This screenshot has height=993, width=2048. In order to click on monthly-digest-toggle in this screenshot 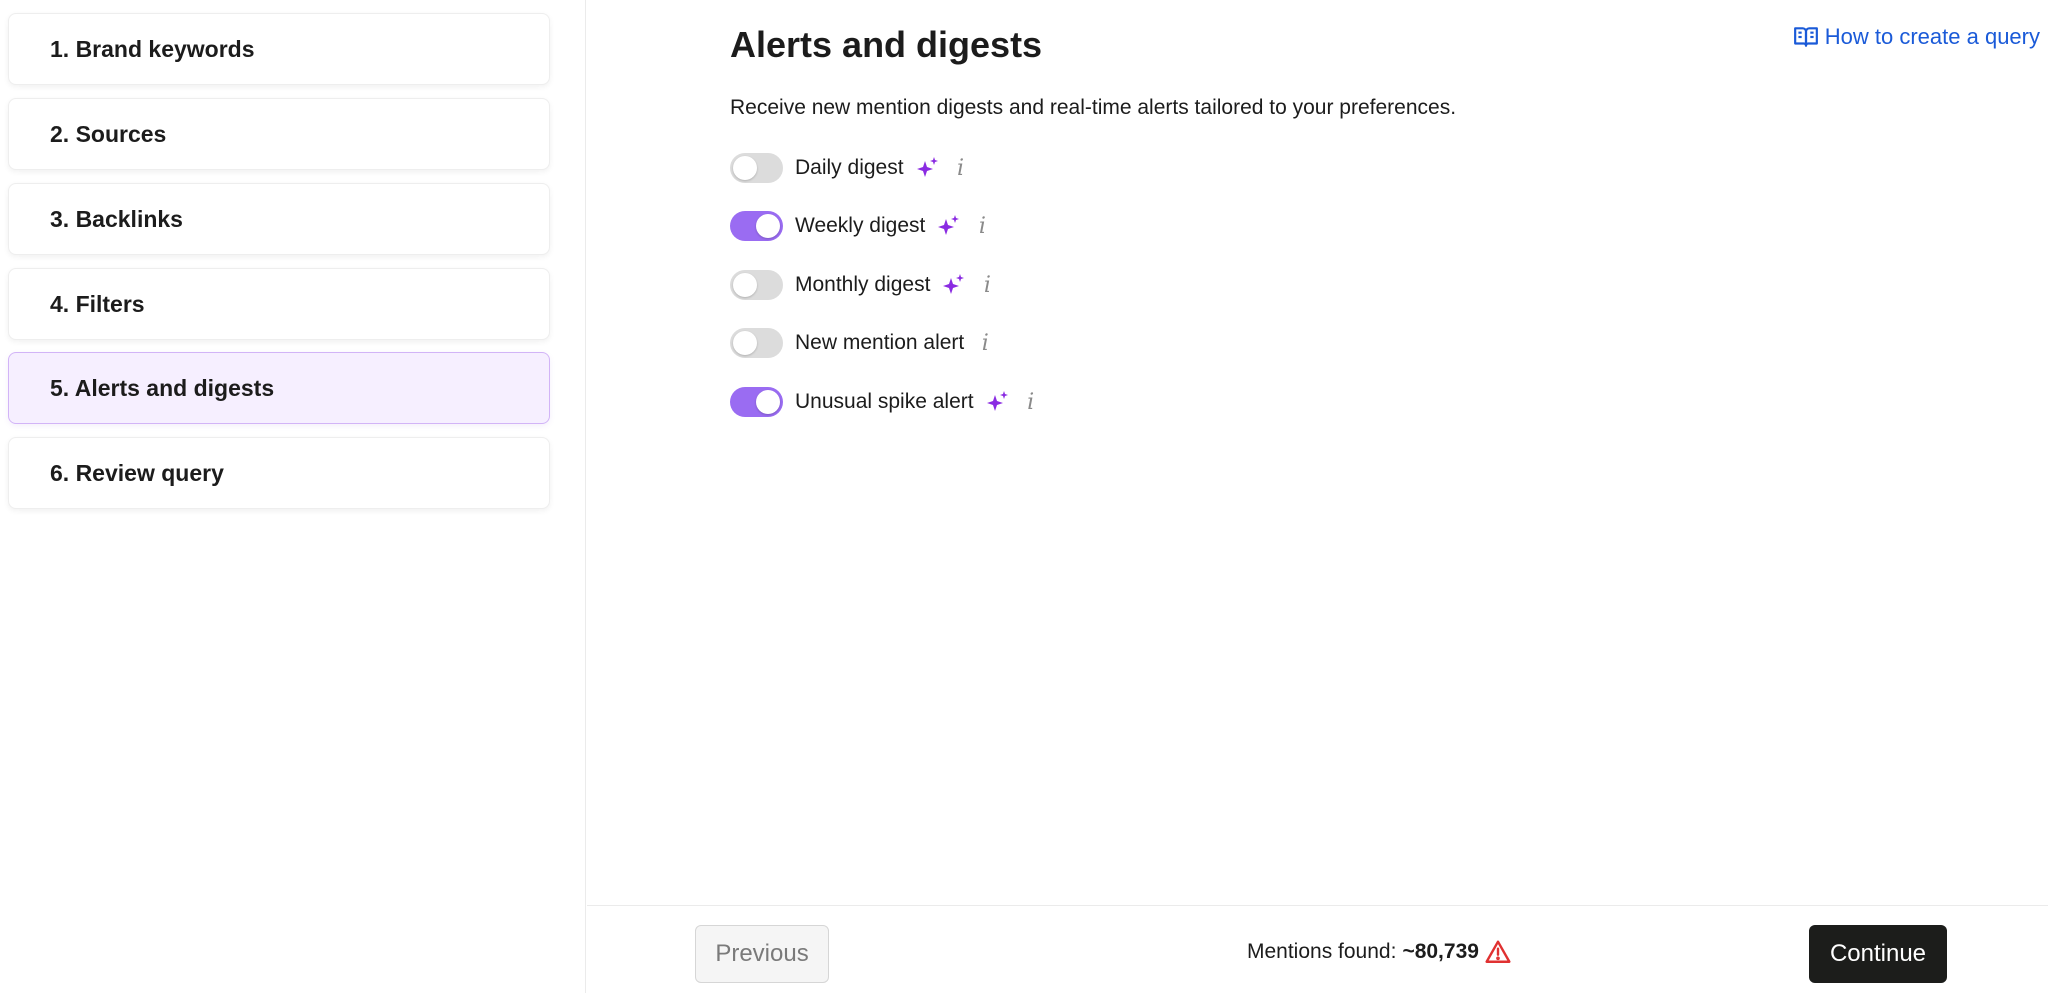, I will do `click(756, 285)`.